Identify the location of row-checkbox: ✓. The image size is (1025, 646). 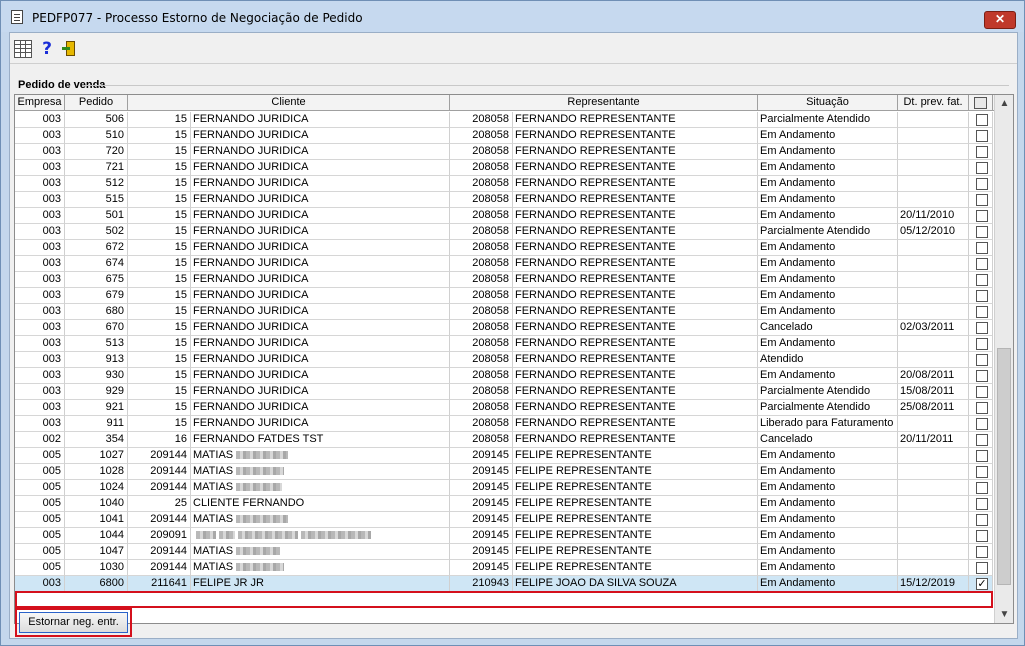
(982, 584).